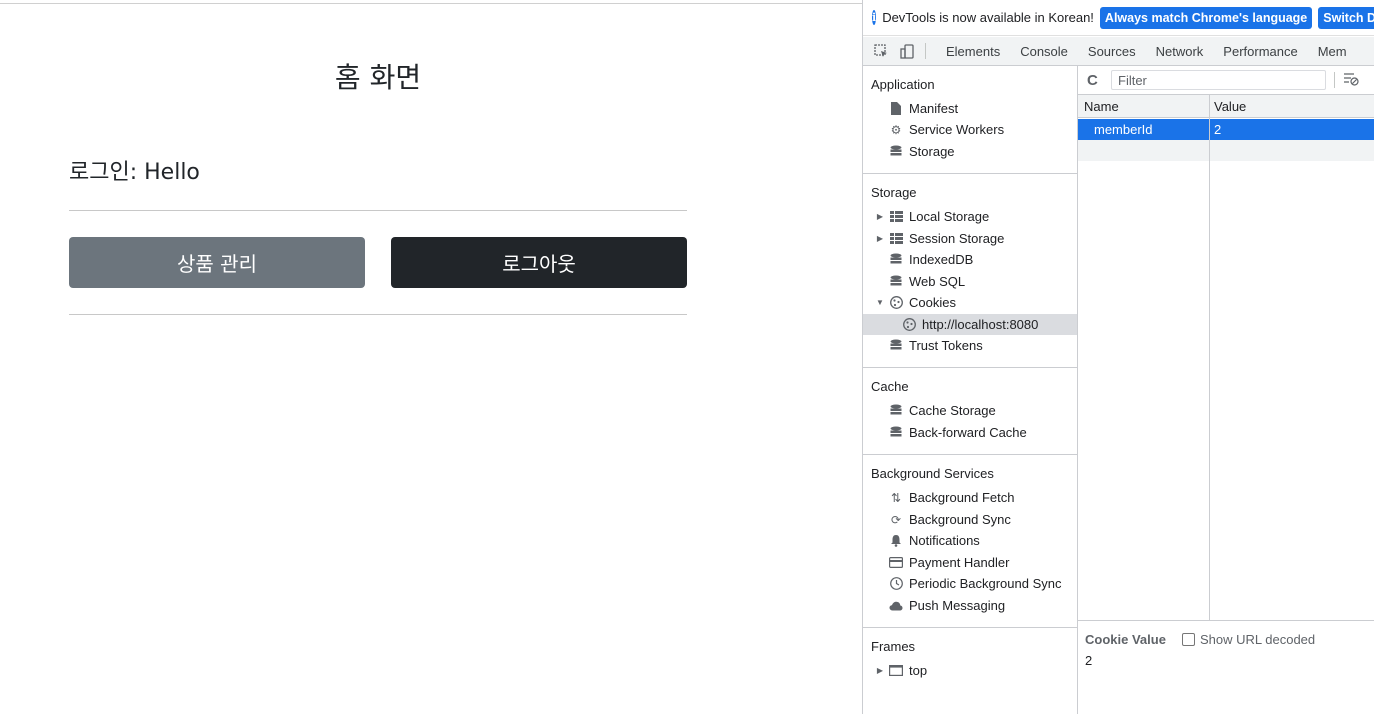 The height and width of the screenshot is (714, 1374). What do you see at coordinates (1226, 667) in the screenshot?
I see `cookie-value-panel: Cookie Value Show URL decoded 2` at bounding box center [1226, 667].